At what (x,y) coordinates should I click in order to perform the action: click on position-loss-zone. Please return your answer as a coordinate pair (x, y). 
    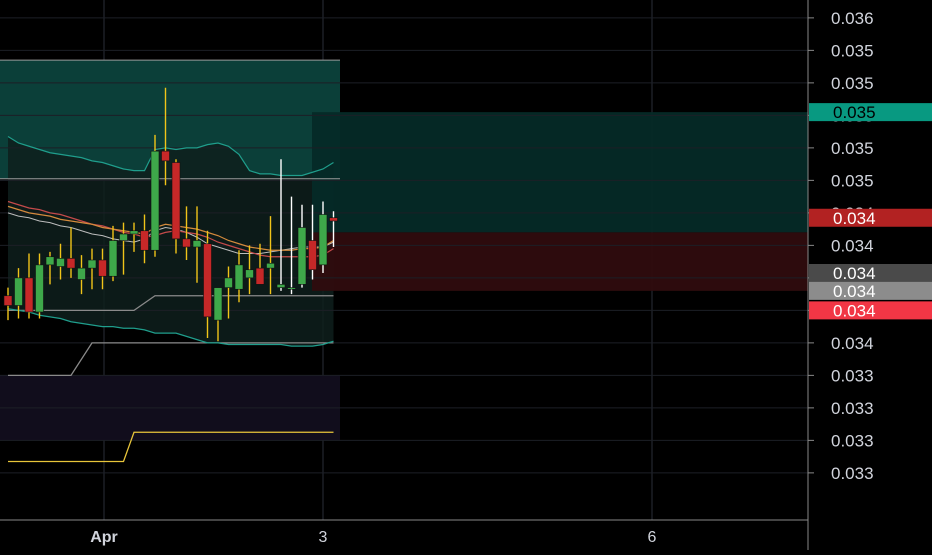
    Looking at the image, I should click on (560, 261).